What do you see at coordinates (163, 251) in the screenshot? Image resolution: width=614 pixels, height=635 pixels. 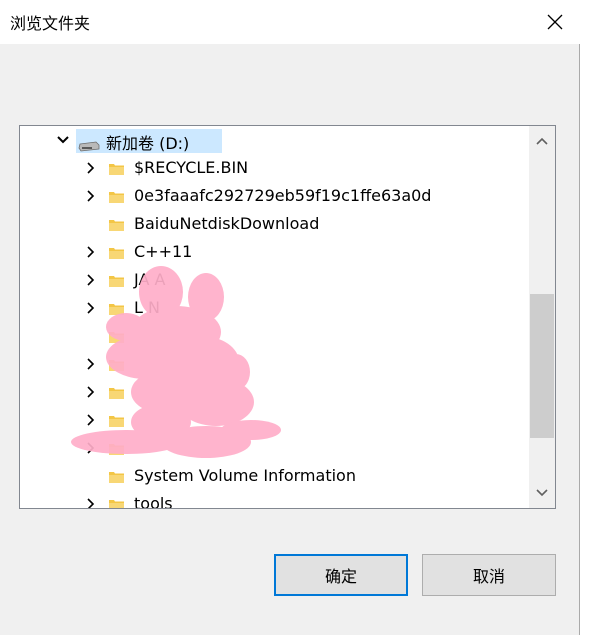 I see `tree-item-label: C++11` at bounding box center [163, 251].